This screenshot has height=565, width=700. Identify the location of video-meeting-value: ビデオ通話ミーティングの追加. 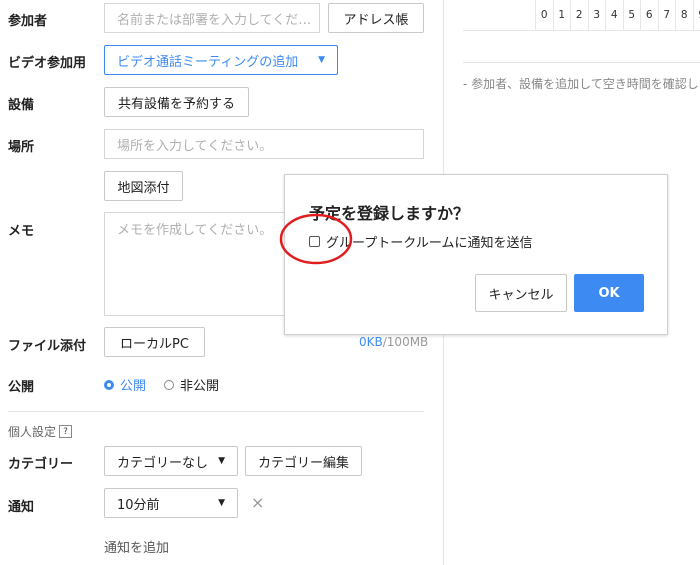
(208, 62).